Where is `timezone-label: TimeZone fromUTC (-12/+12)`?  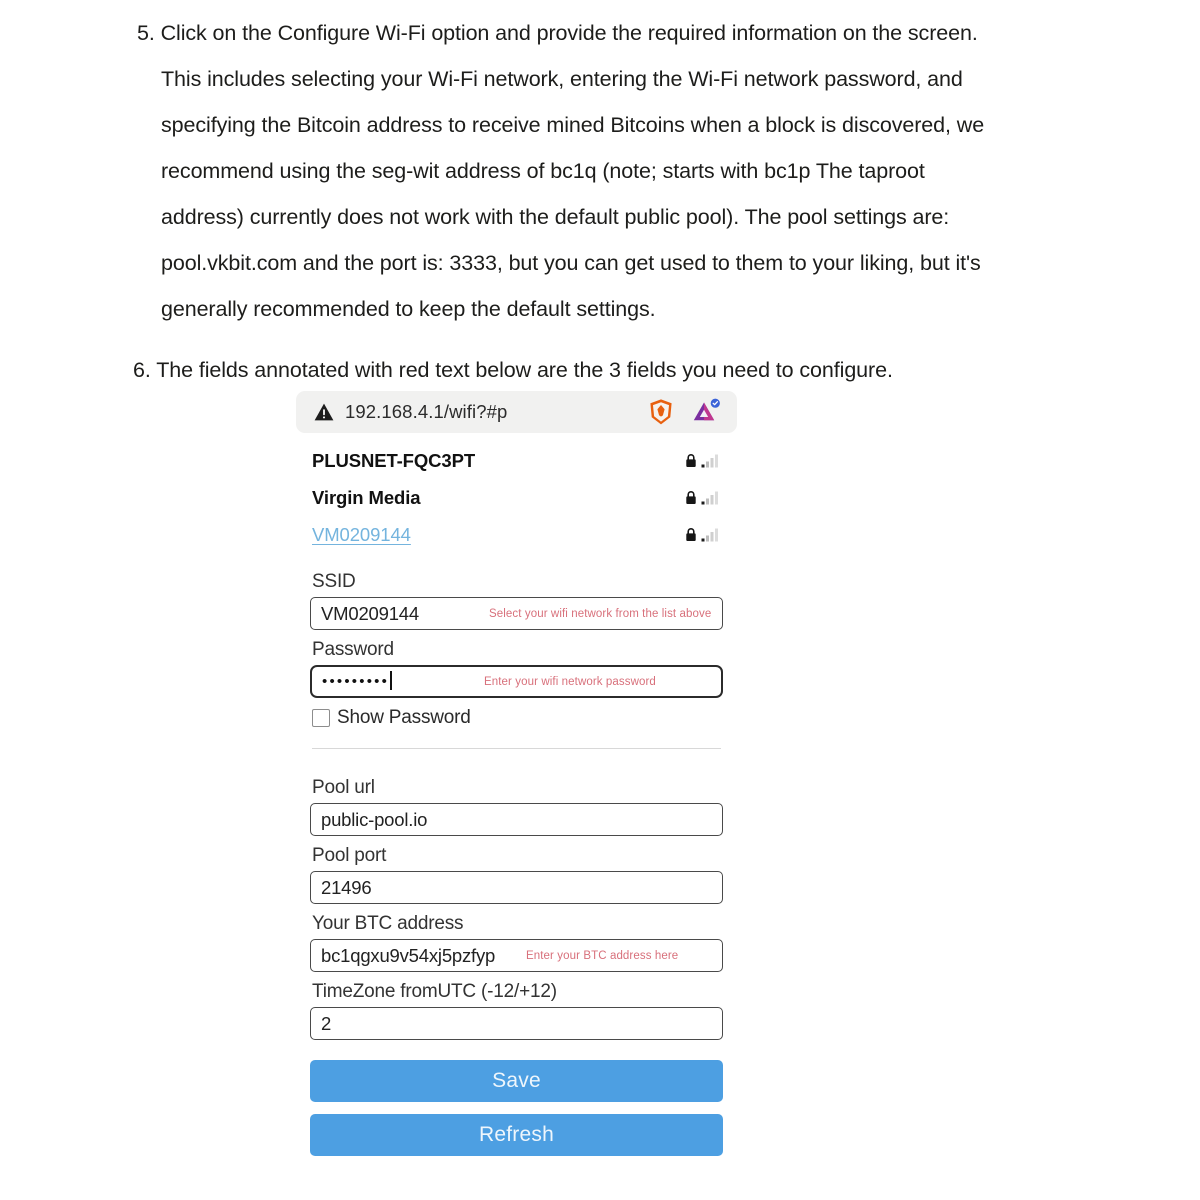 timezone-label: TimeZone fromUTC (-12/+12) is located at coordinates (434, 991).